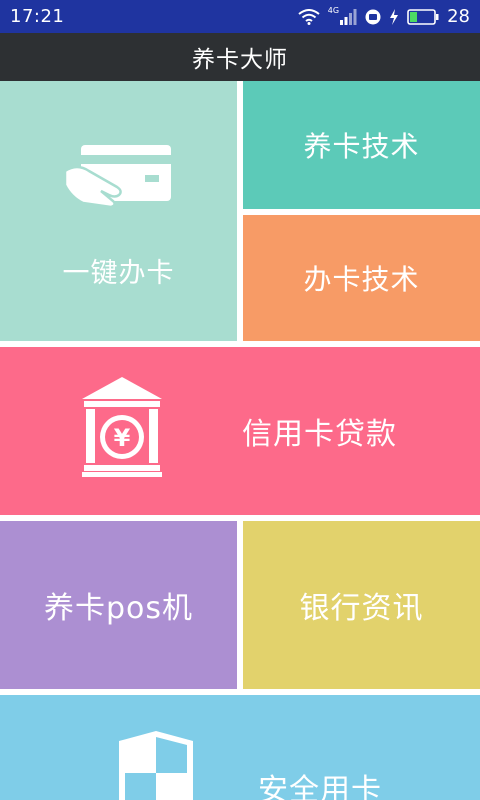 The image size is (480, 800). What do you see at coordinates (117, 176) in the screenshot?
I see `hand-card-icon` at bounding box center [117, 176].